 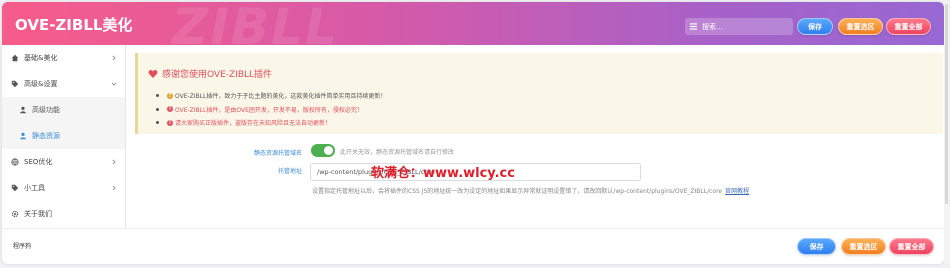 What do you see at coordinates (253, 124) in the screenshot?
I see `notice-item-text: 请大家购买正版插件，盗版存在未知风险且无法自动更新！` at bounding box center [253, 124].